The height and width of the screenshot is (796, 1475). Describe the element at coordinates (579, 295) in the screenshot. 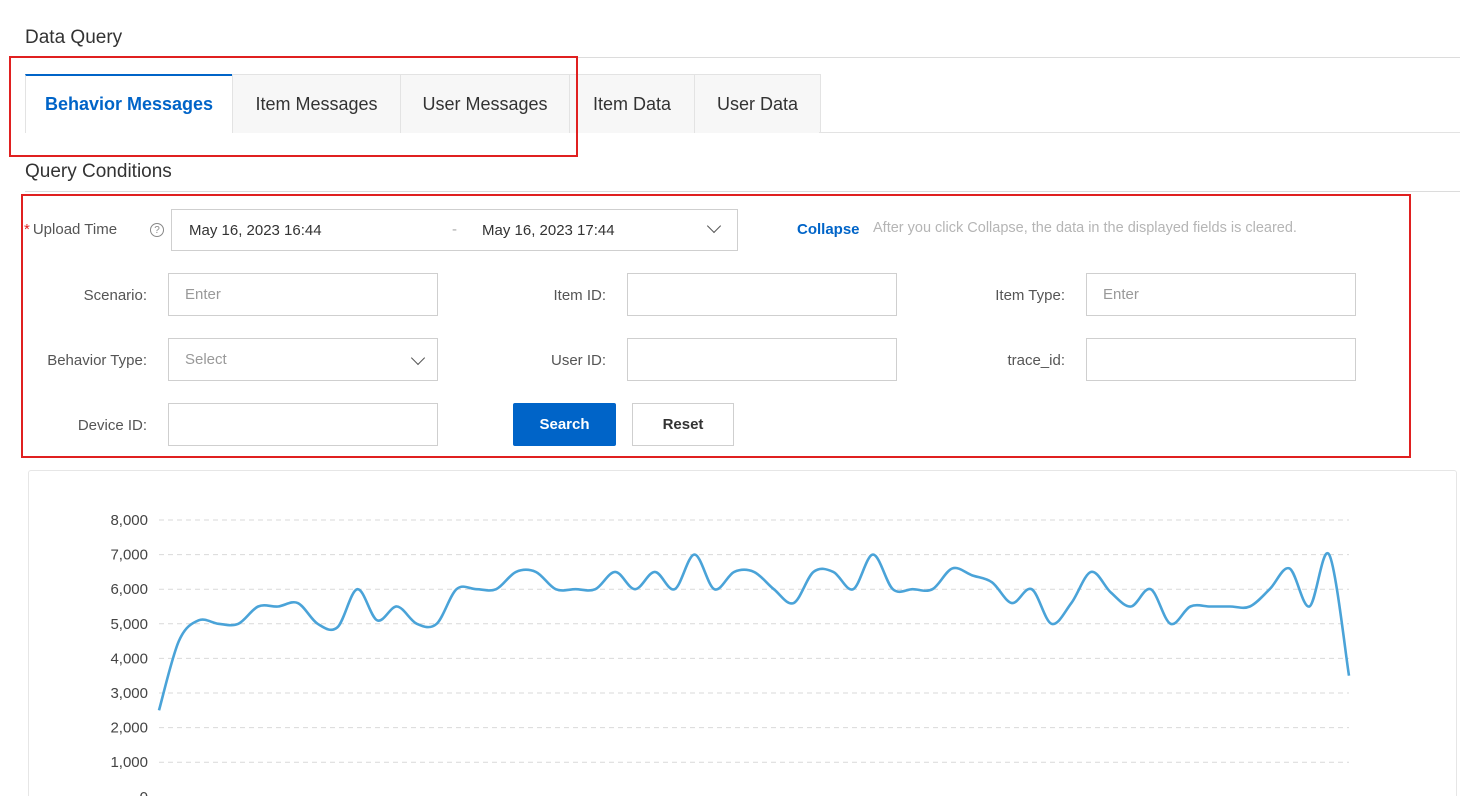

I see `item-id-label: Item ID:` at that location.